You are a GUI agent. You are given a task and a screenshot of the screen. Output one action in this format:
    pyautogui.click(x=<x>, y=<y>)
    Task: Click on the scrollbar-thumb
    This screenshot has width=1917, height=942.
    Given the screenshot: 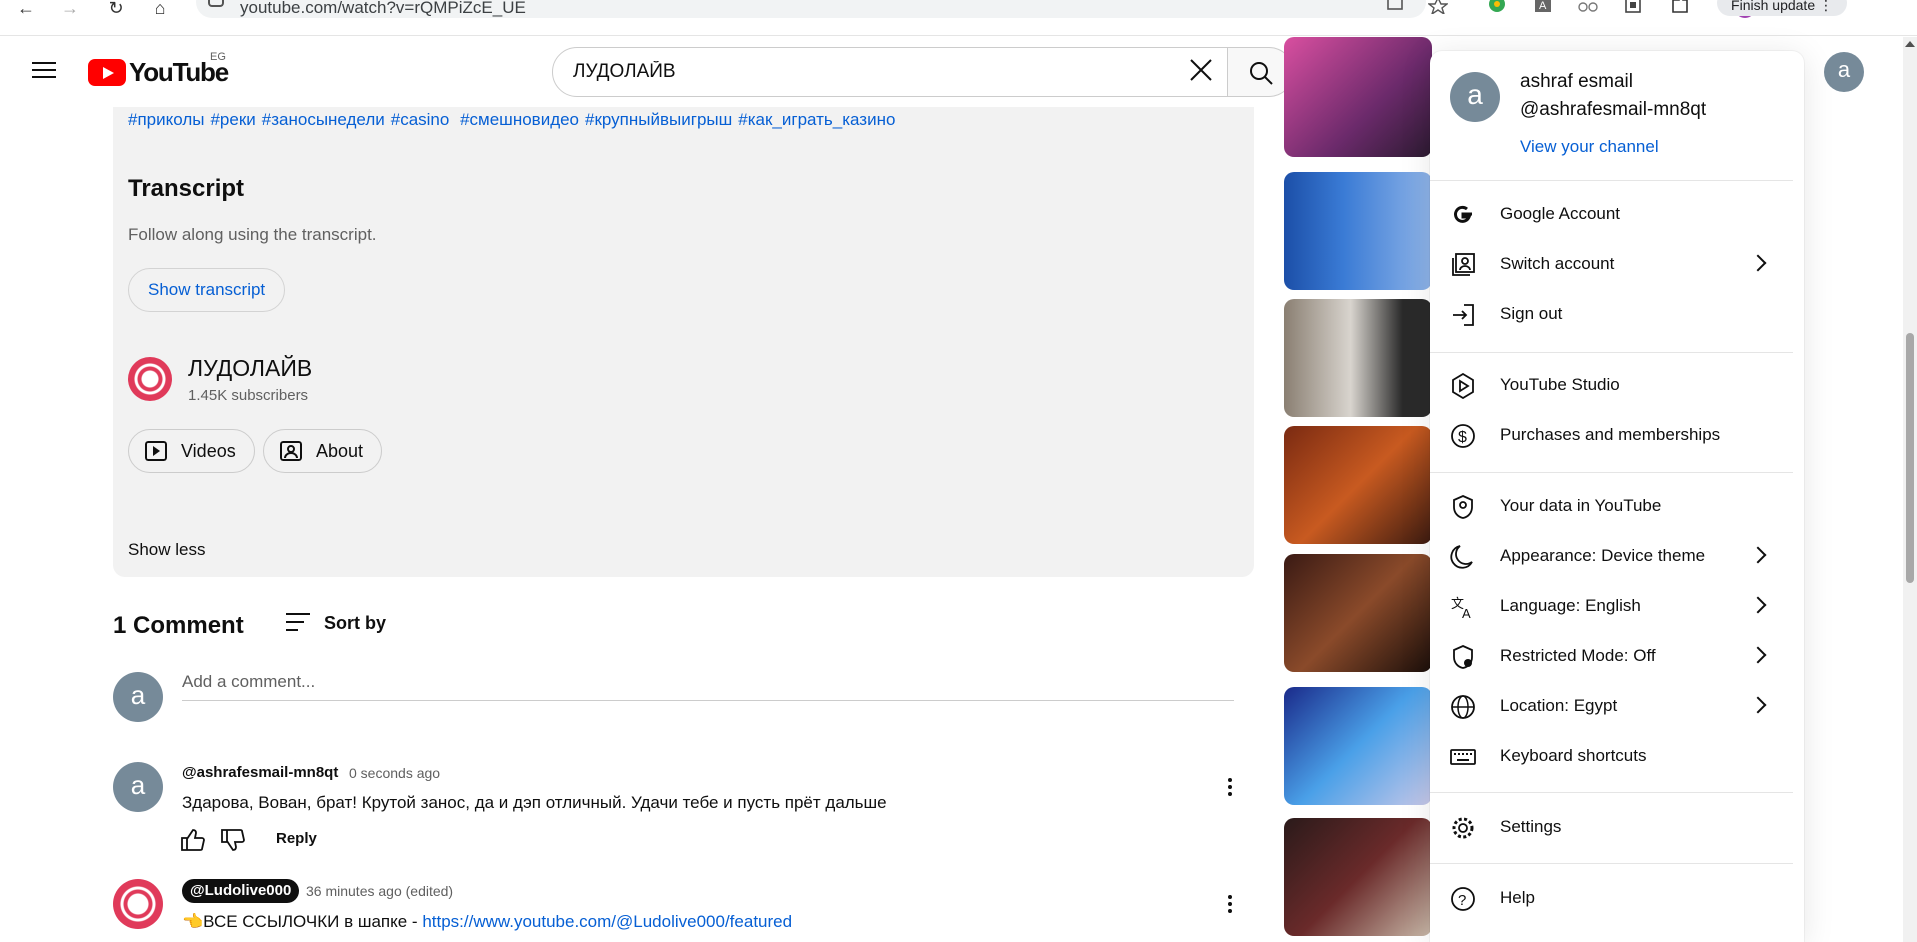 What is the action you would take?
    pyautogui.click(x=1910, y=458)
    